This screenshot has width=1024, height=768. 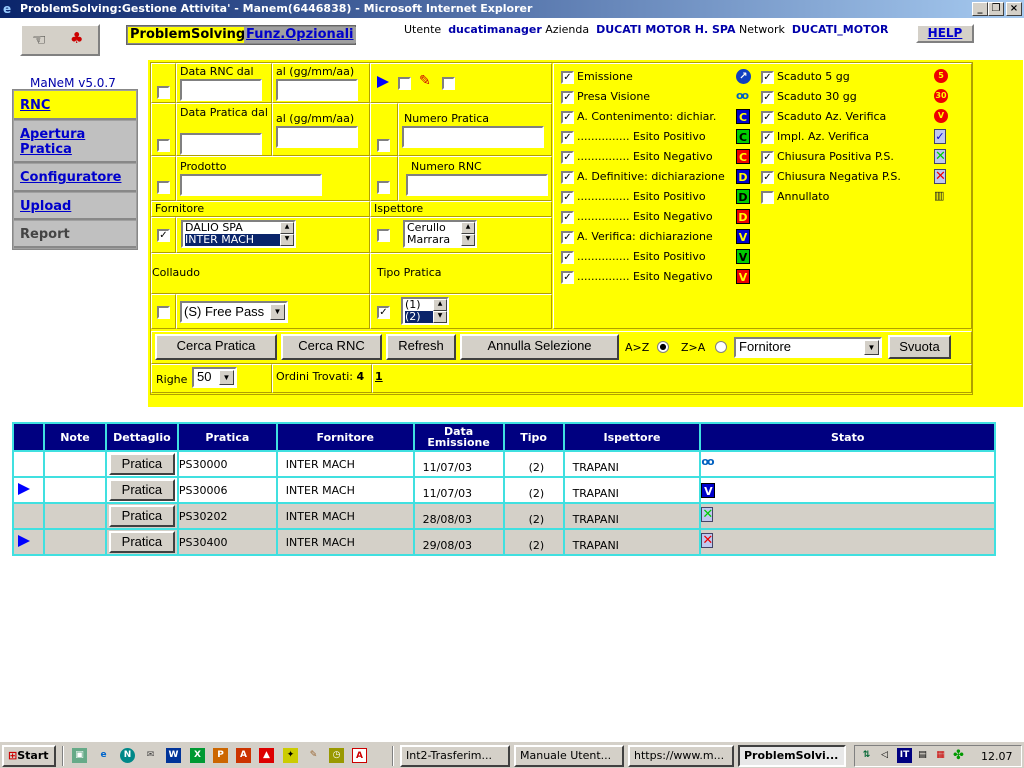 What do you see at coordinates (163, 92) in the screenshot?
I see `data-rnc-checkbox` at bounding box center [163, 92].